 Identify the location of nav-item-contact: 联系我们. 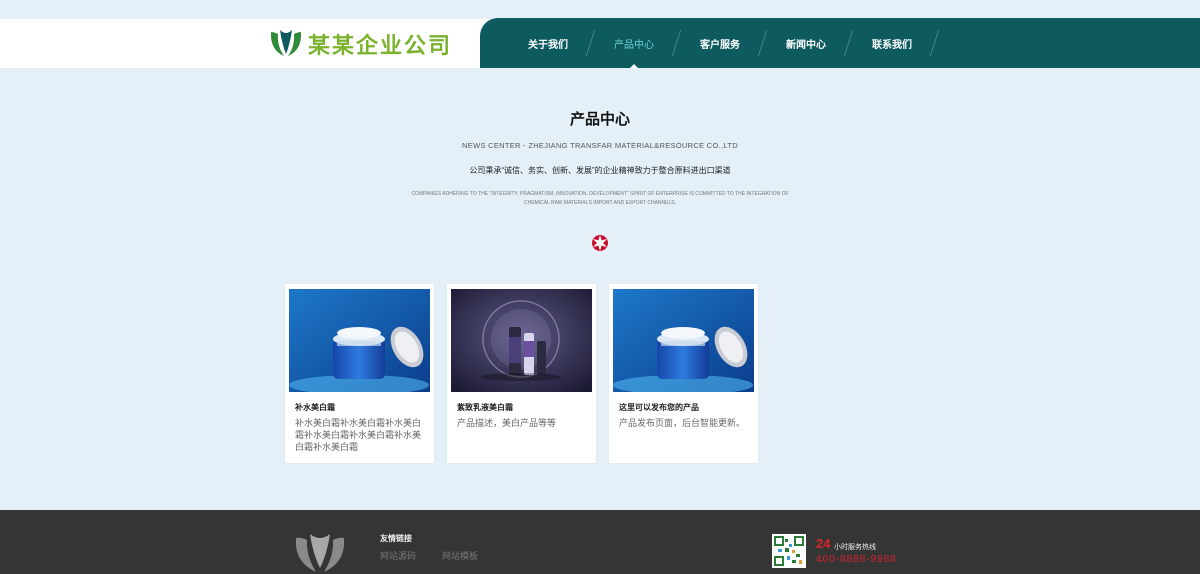
(894, 43).